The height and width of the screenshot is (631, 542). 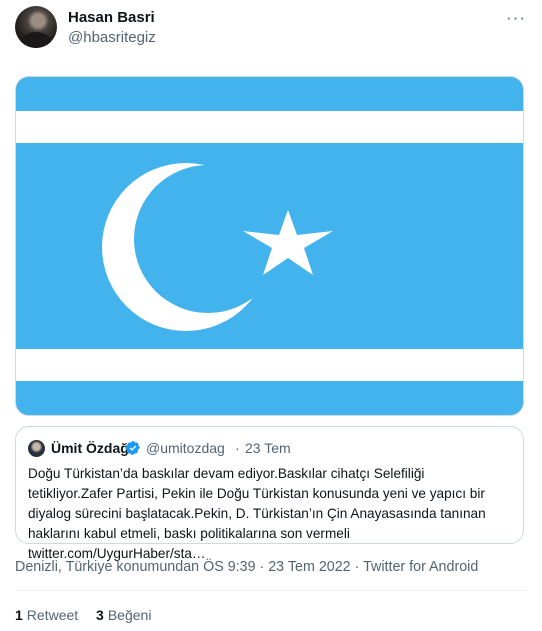 I want to click on author-handle: @hbasritegiz, so click(x=112, y=37).